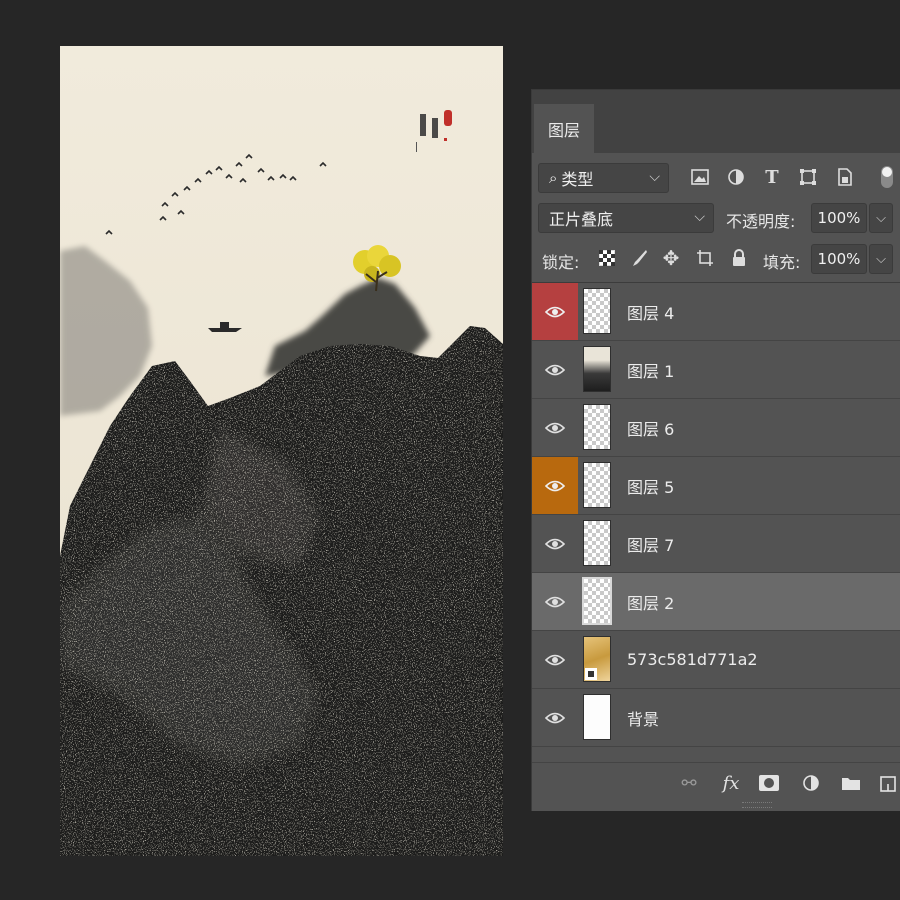 The width and height of the screenshot is (900, 900). I want to click on opacity-label: 不透明度:, so click(761, 221).